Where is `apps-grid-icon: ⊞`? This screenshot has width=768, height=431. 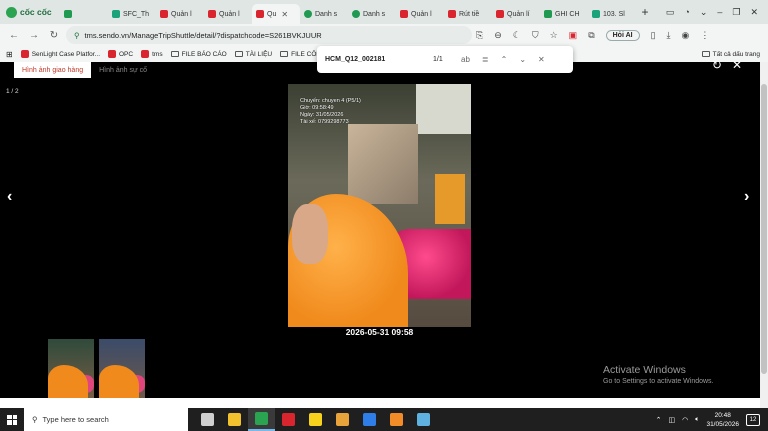 apps-grid-icon: ⊞ is located at coordinates (9, 54).